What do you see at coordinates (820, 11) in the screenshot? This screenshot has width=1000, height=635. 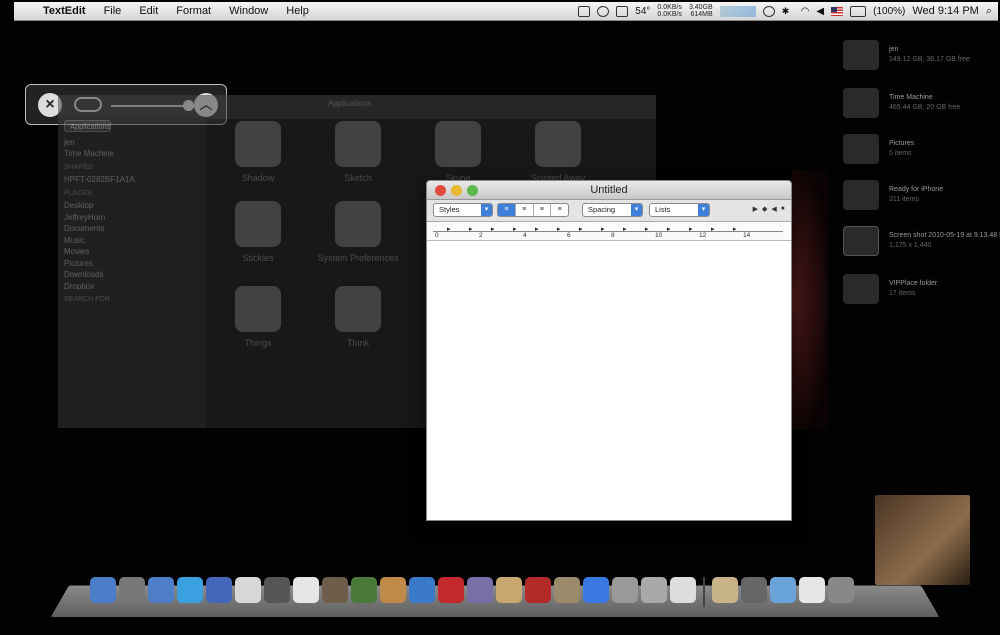 I see `volume-icon: ◀` at bounding box center [820, 11].